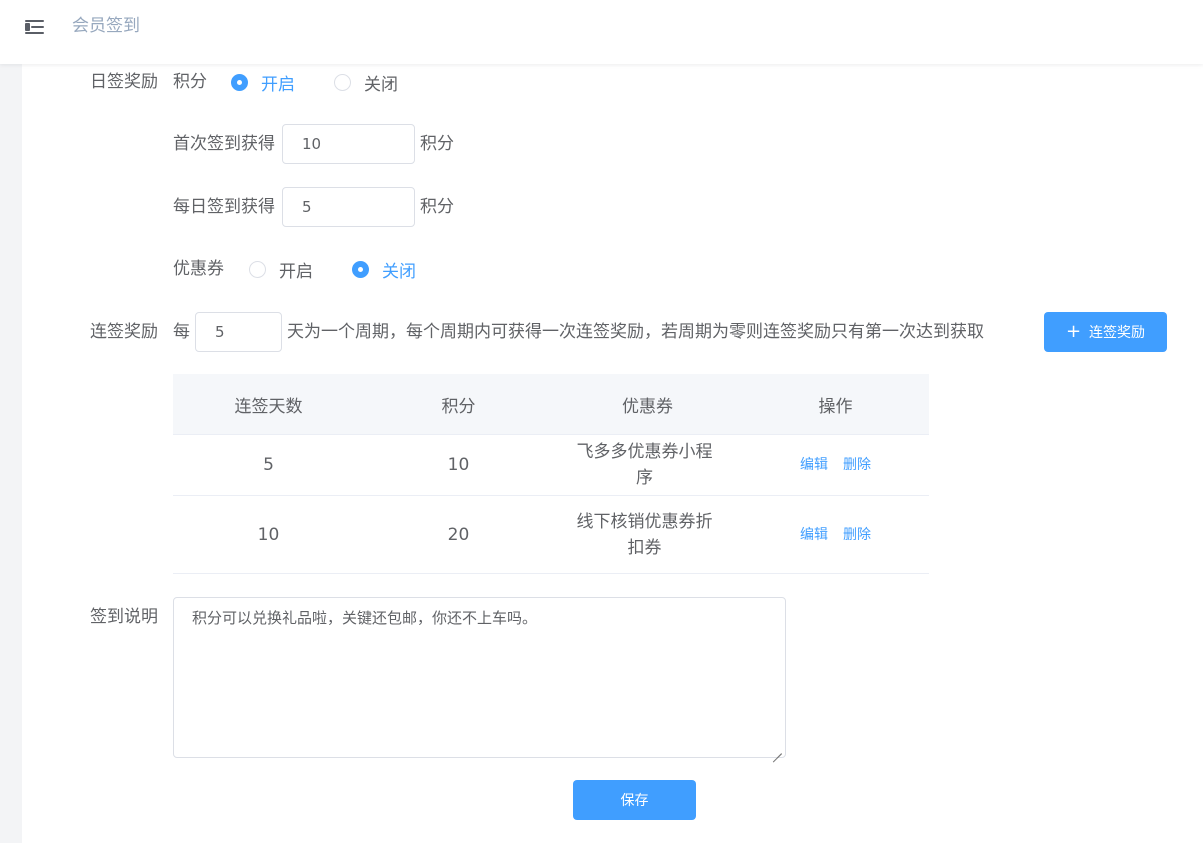  What do you see at coordinates (551, 404) in the screenshot?
I see `table-header: 连签天数 积分 优惠券 操作` at bounding box center [551, 404].